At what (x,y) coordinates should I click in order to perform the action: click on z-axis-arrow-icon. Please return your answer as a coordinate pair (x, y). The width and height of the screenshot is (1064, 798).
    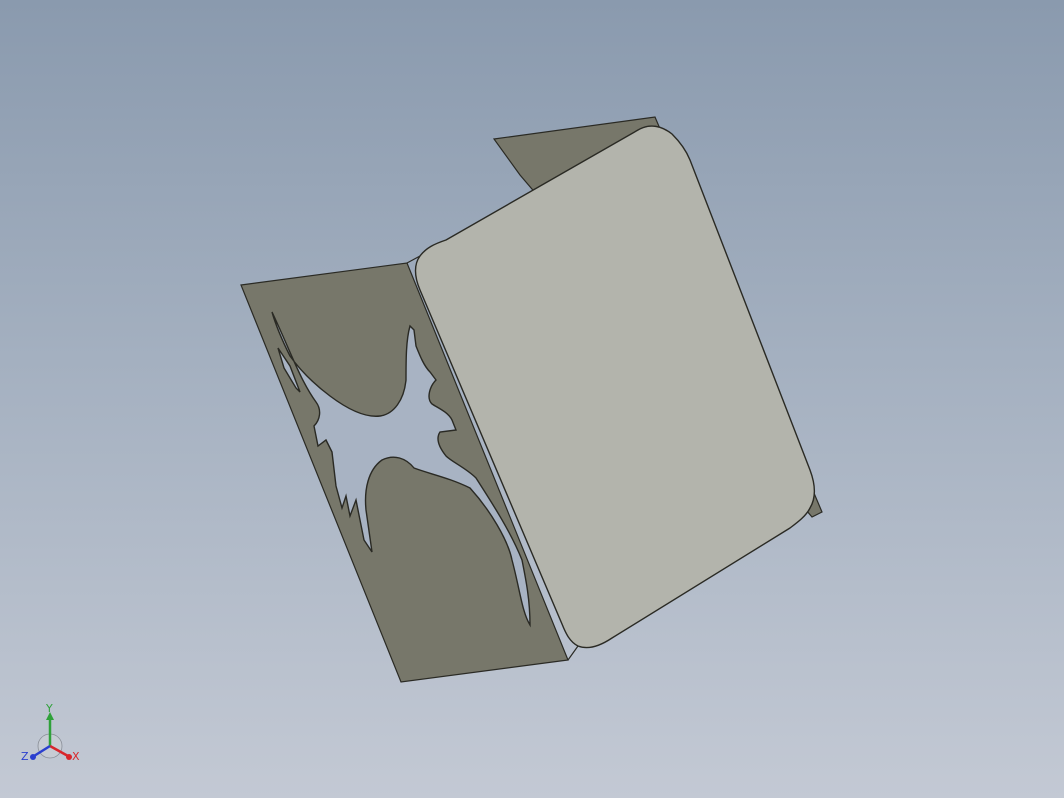
    Looking at the image, I should click on (33, 757).